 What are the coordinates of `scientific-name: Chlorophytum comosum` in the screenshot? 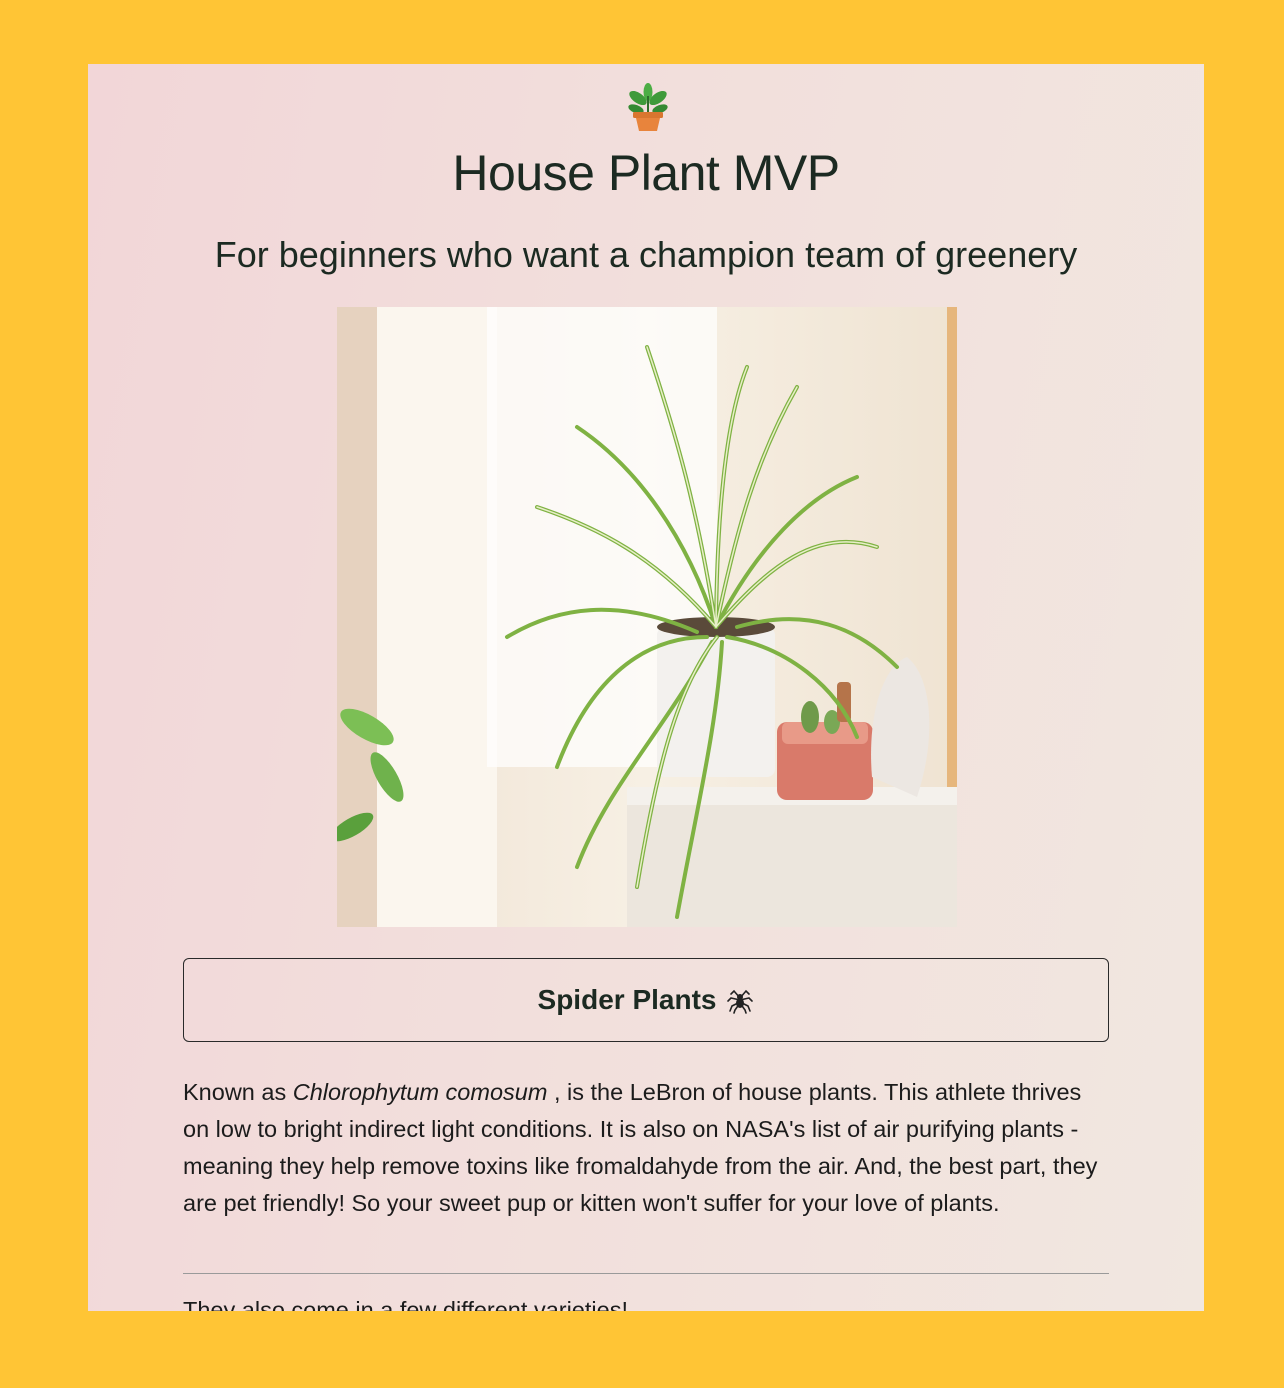 It's located at (420, 1092).